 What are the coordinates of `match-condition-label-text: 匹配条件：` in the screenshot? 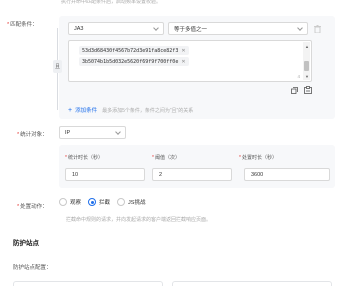 It's located at (24, 25).